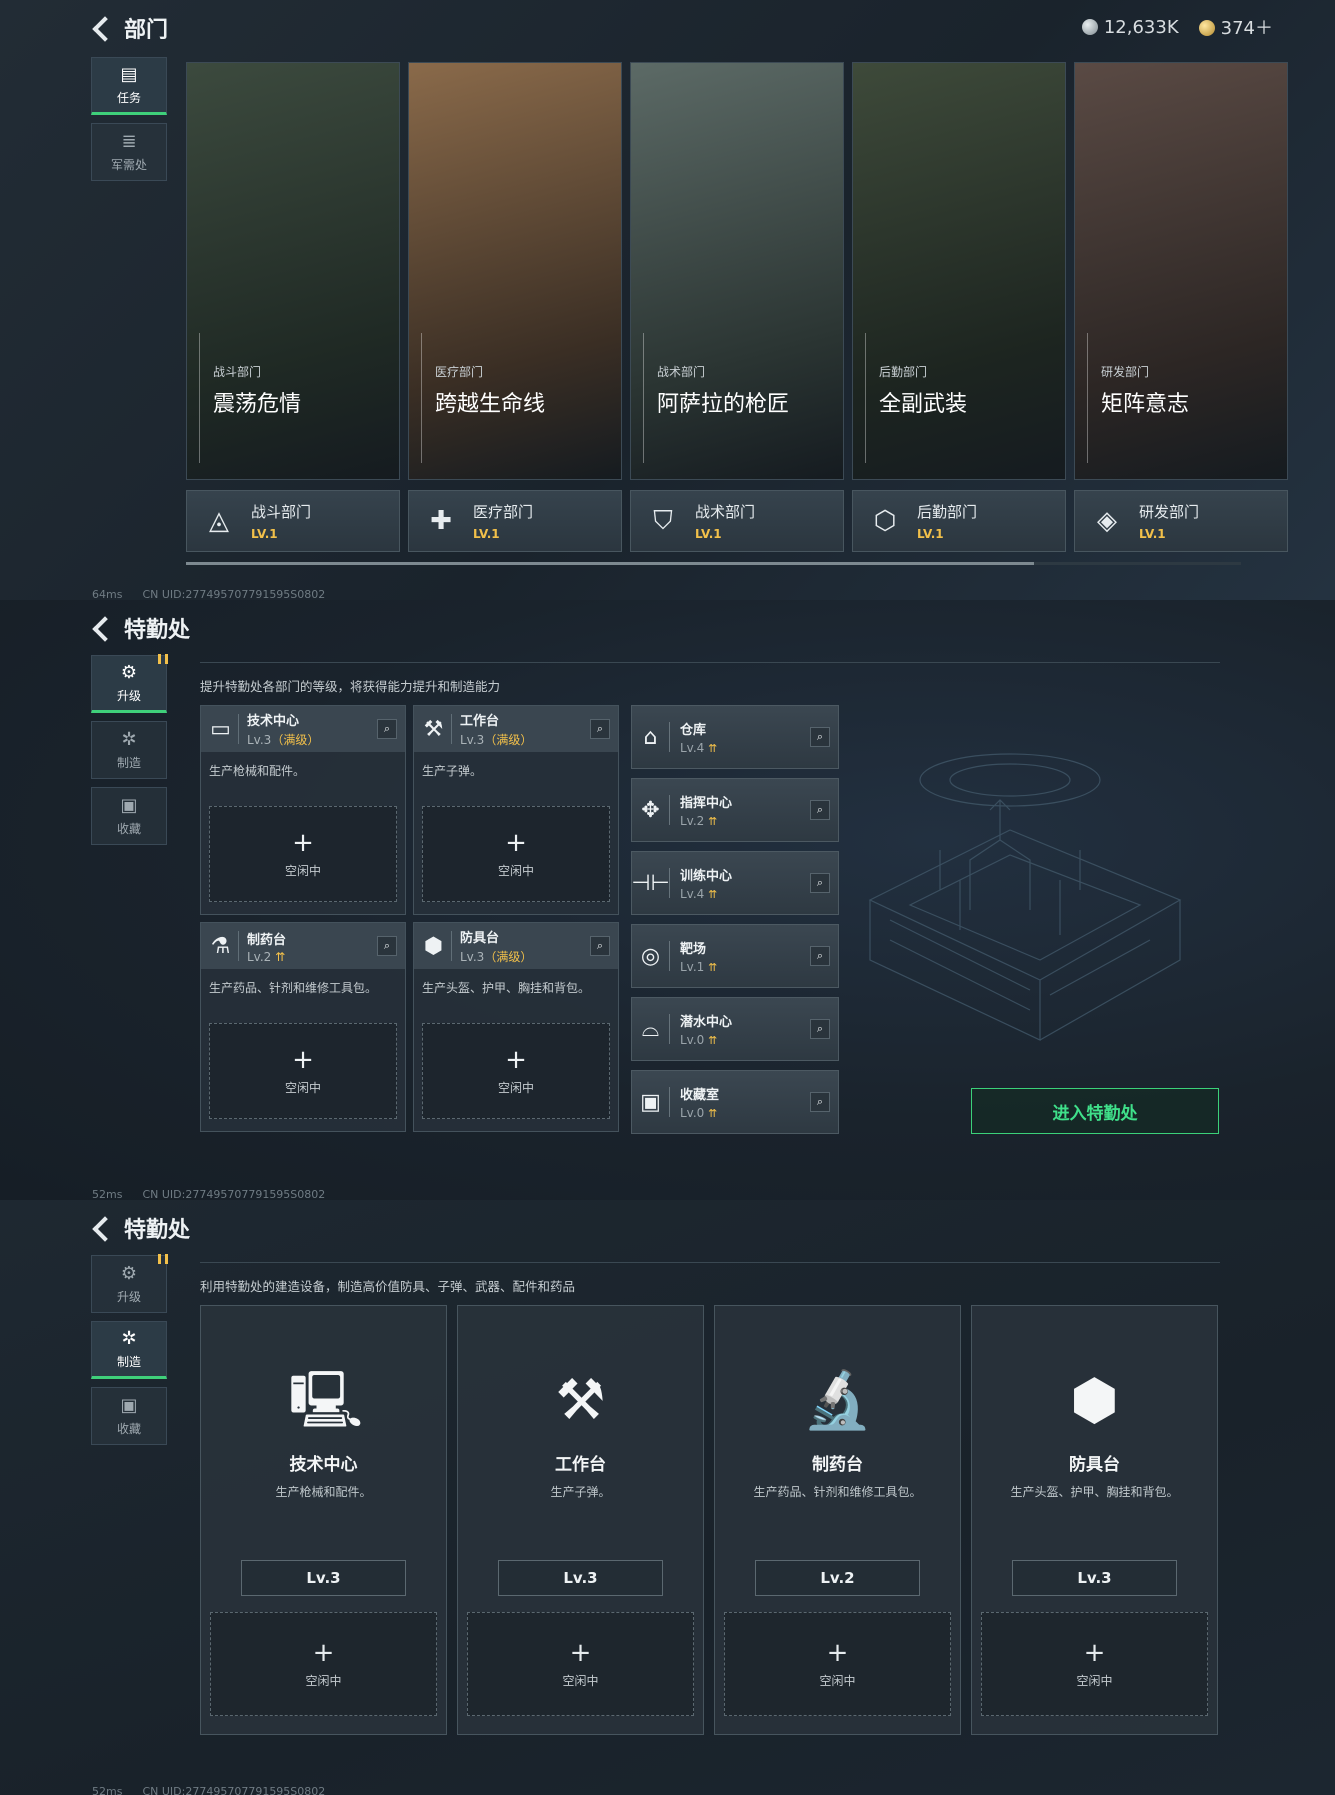 The height and width of the screenshot is (1795, 1335). Describe the element at coordinates (129, 74) in the screenshot. I see `task-icon: ▤` at that location.